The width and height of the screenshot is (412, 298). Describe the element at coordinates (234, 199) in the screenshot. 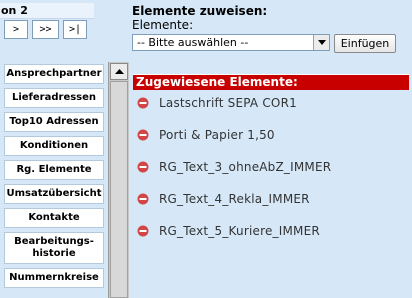

I see `assigned-item-label: RG_Text_4_Rekla_IMMER` at that location.